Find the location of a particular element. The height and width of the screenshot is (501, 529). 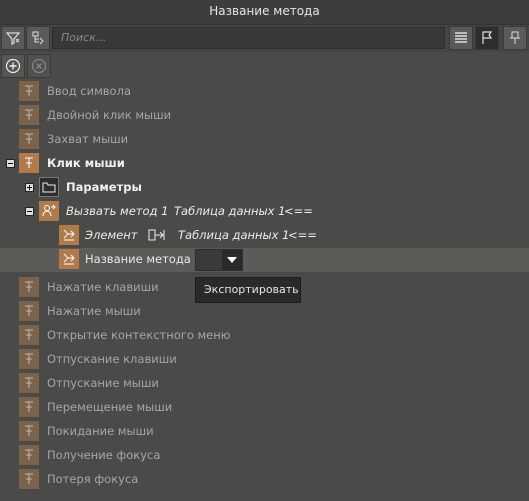

tree-item: Покидание мыши is located at coordinates (264, 432).